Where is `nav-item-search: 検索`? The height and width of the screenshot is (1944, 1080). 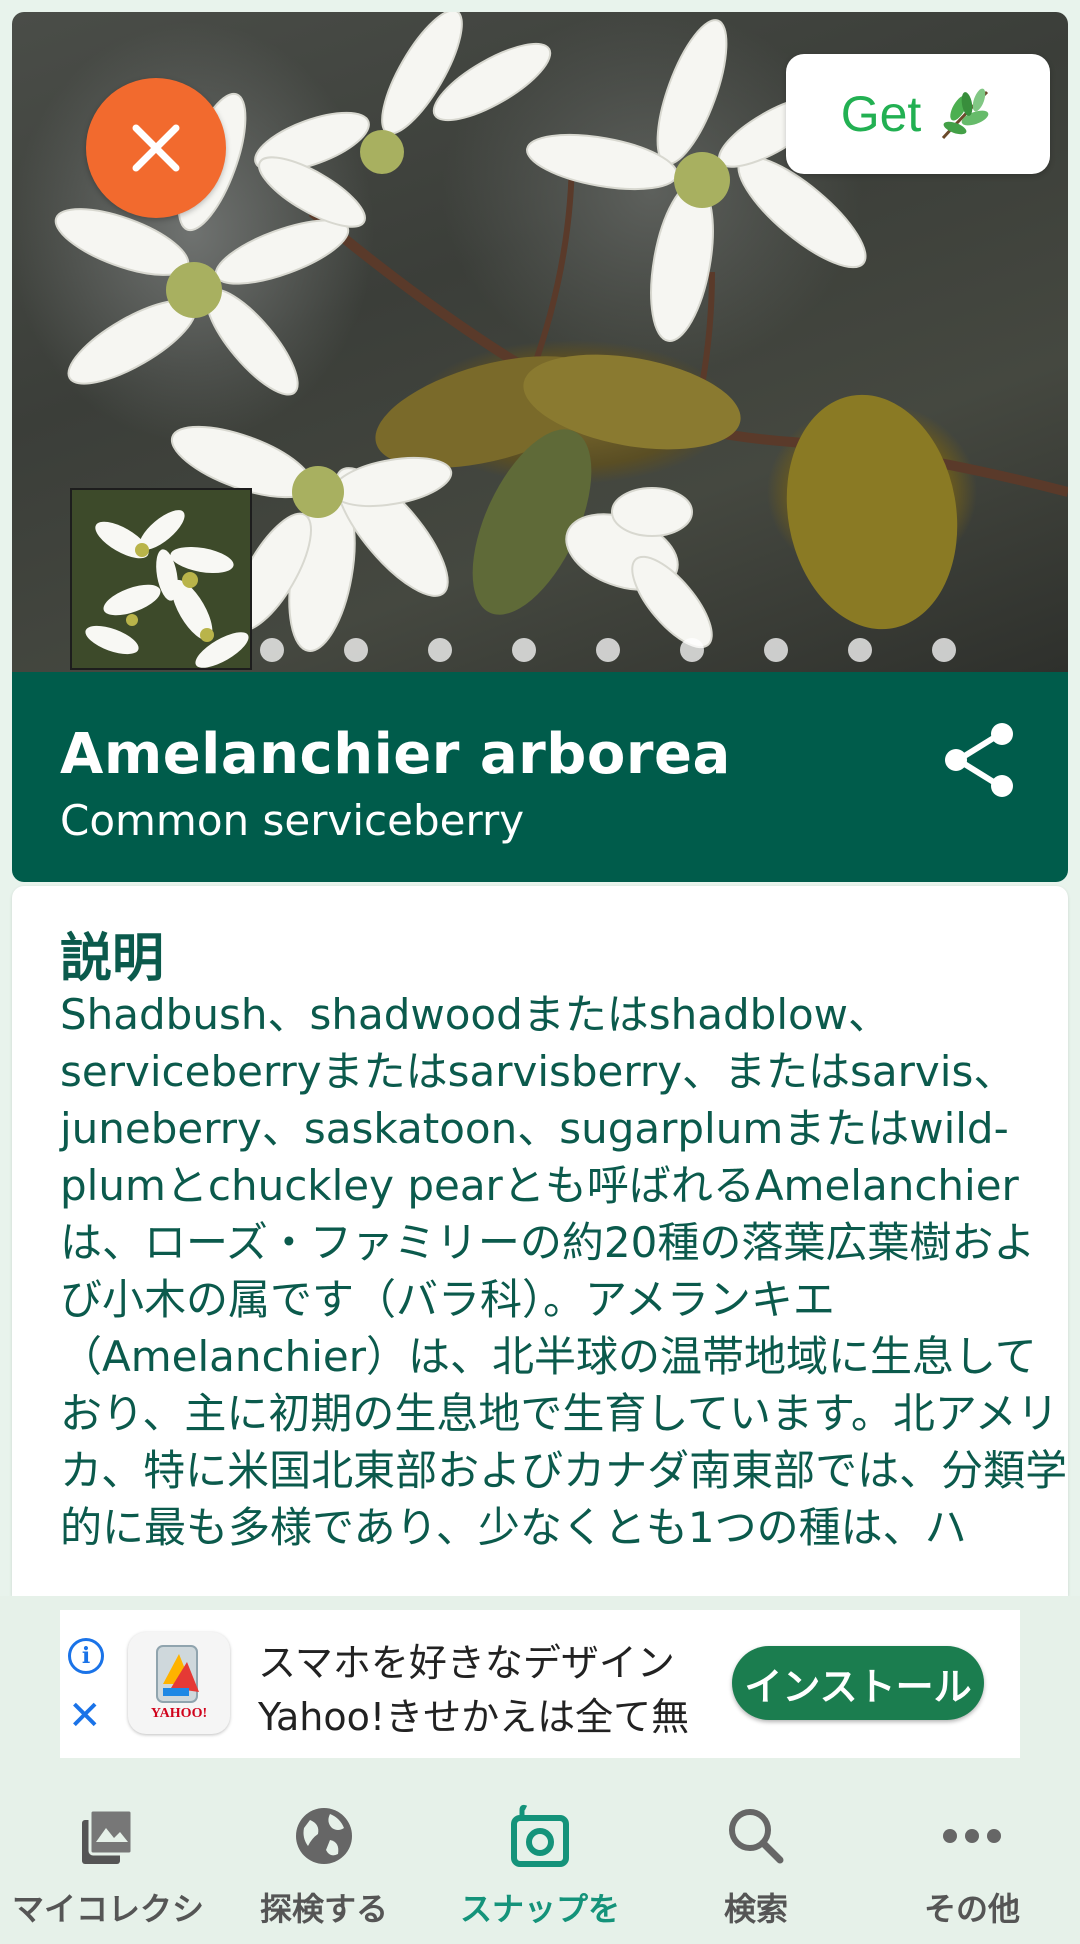 nav-item-search: 検索 is located at coordinates (756, 1860).